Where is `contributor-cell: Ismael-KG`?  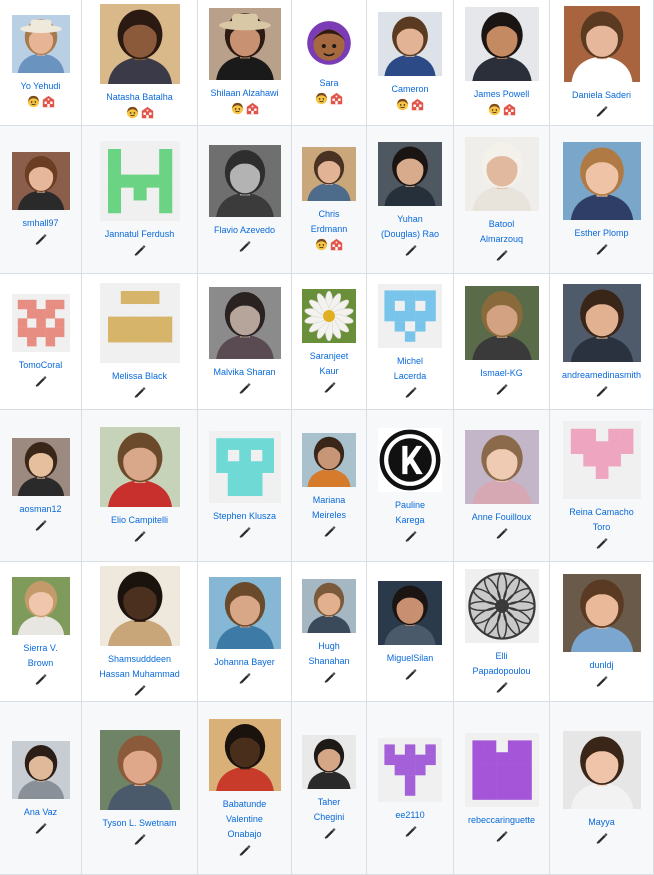
contributor-cell: Ismael-KG is located at coordinates (502, 342).